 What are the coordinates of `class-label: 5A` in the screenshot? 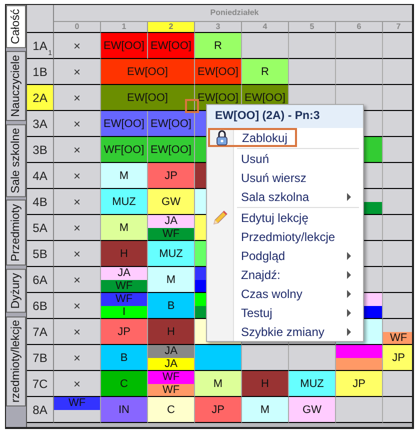 It's located at (40, 227).